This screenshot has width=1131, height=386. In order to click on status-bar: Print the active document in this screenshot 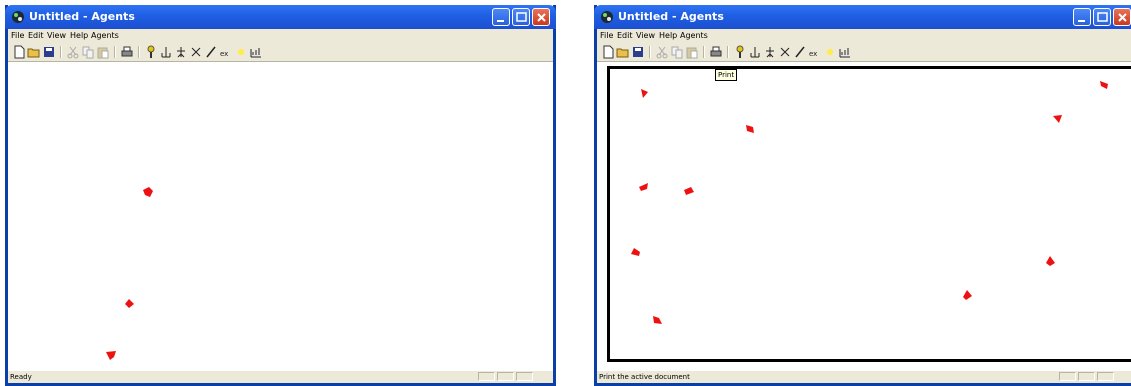, I will do `click(864, 377)`.